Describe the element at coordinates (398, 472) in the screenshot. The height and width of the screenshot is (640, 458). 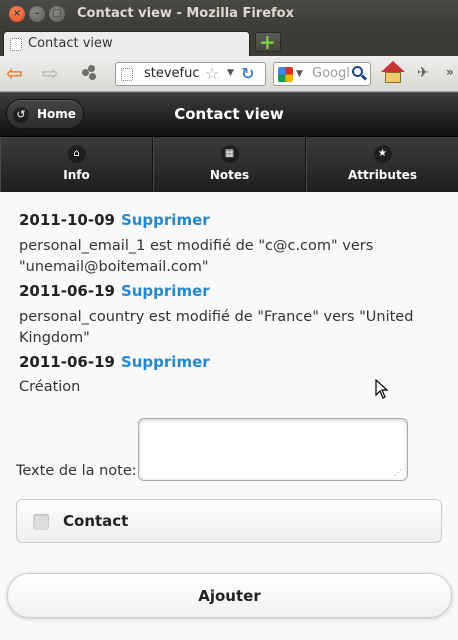
I see `resize-grip-icon: ⋰` at that location.